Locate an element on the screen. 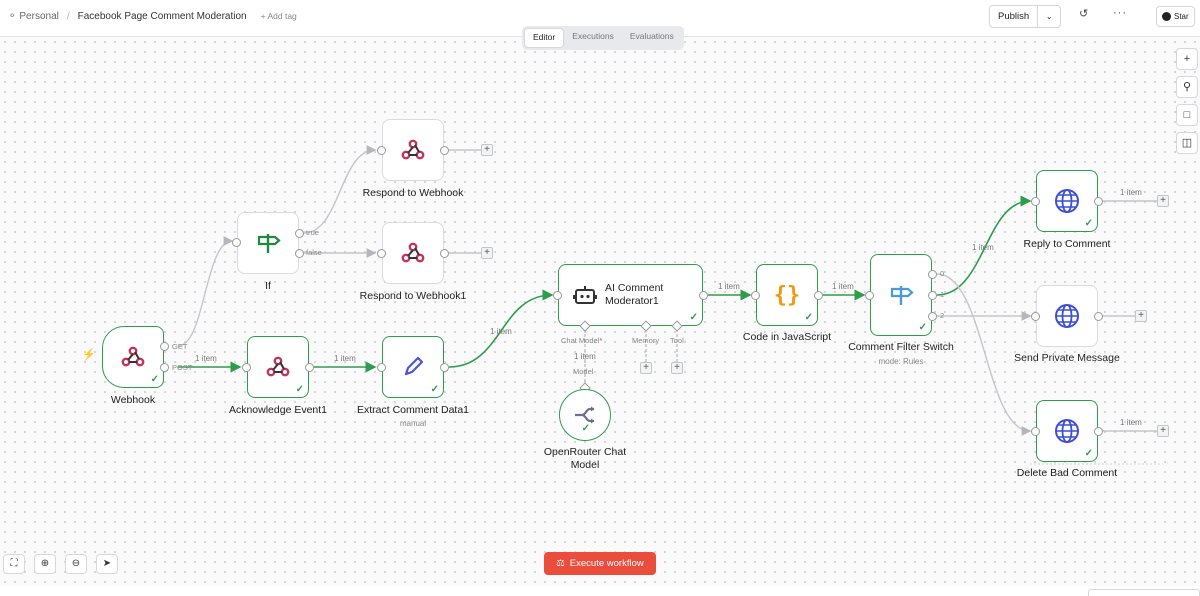 The image size is (1200, 596). node-reply-to-comment: ✓ is located at coordinates (1067, 201).